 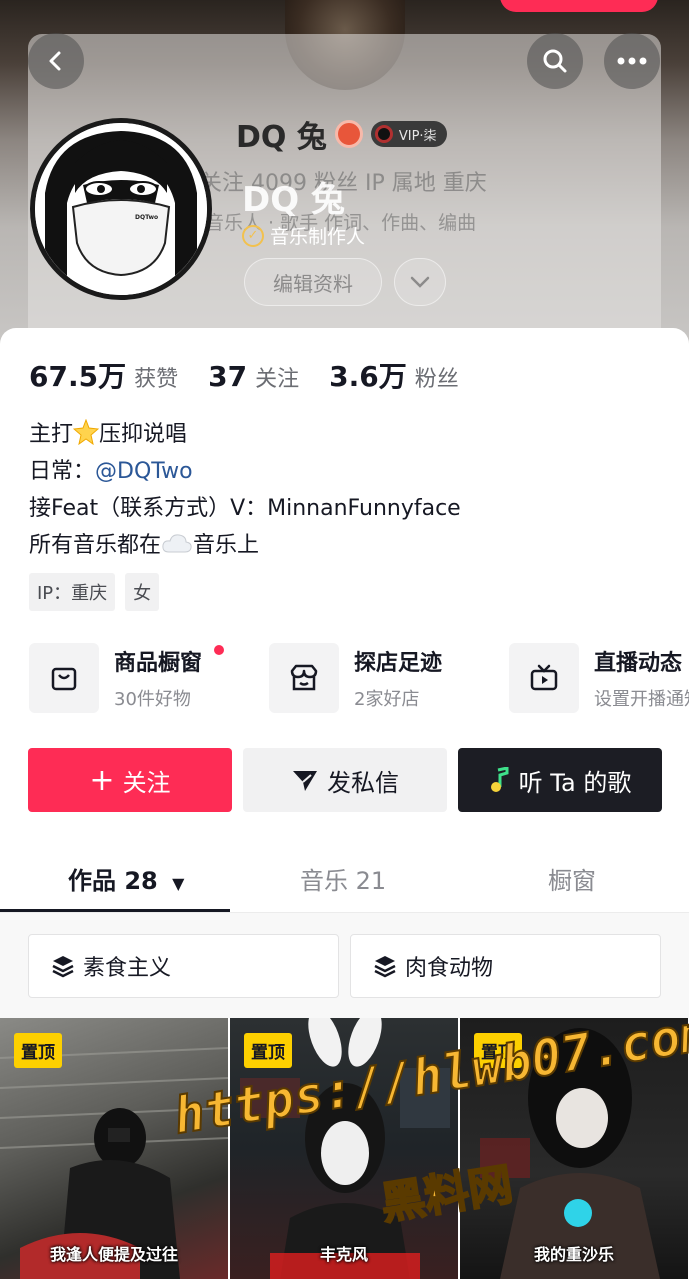 I want to click on service-live-updates: 直播动态 设置开播通知, so click(x=599, y=678).